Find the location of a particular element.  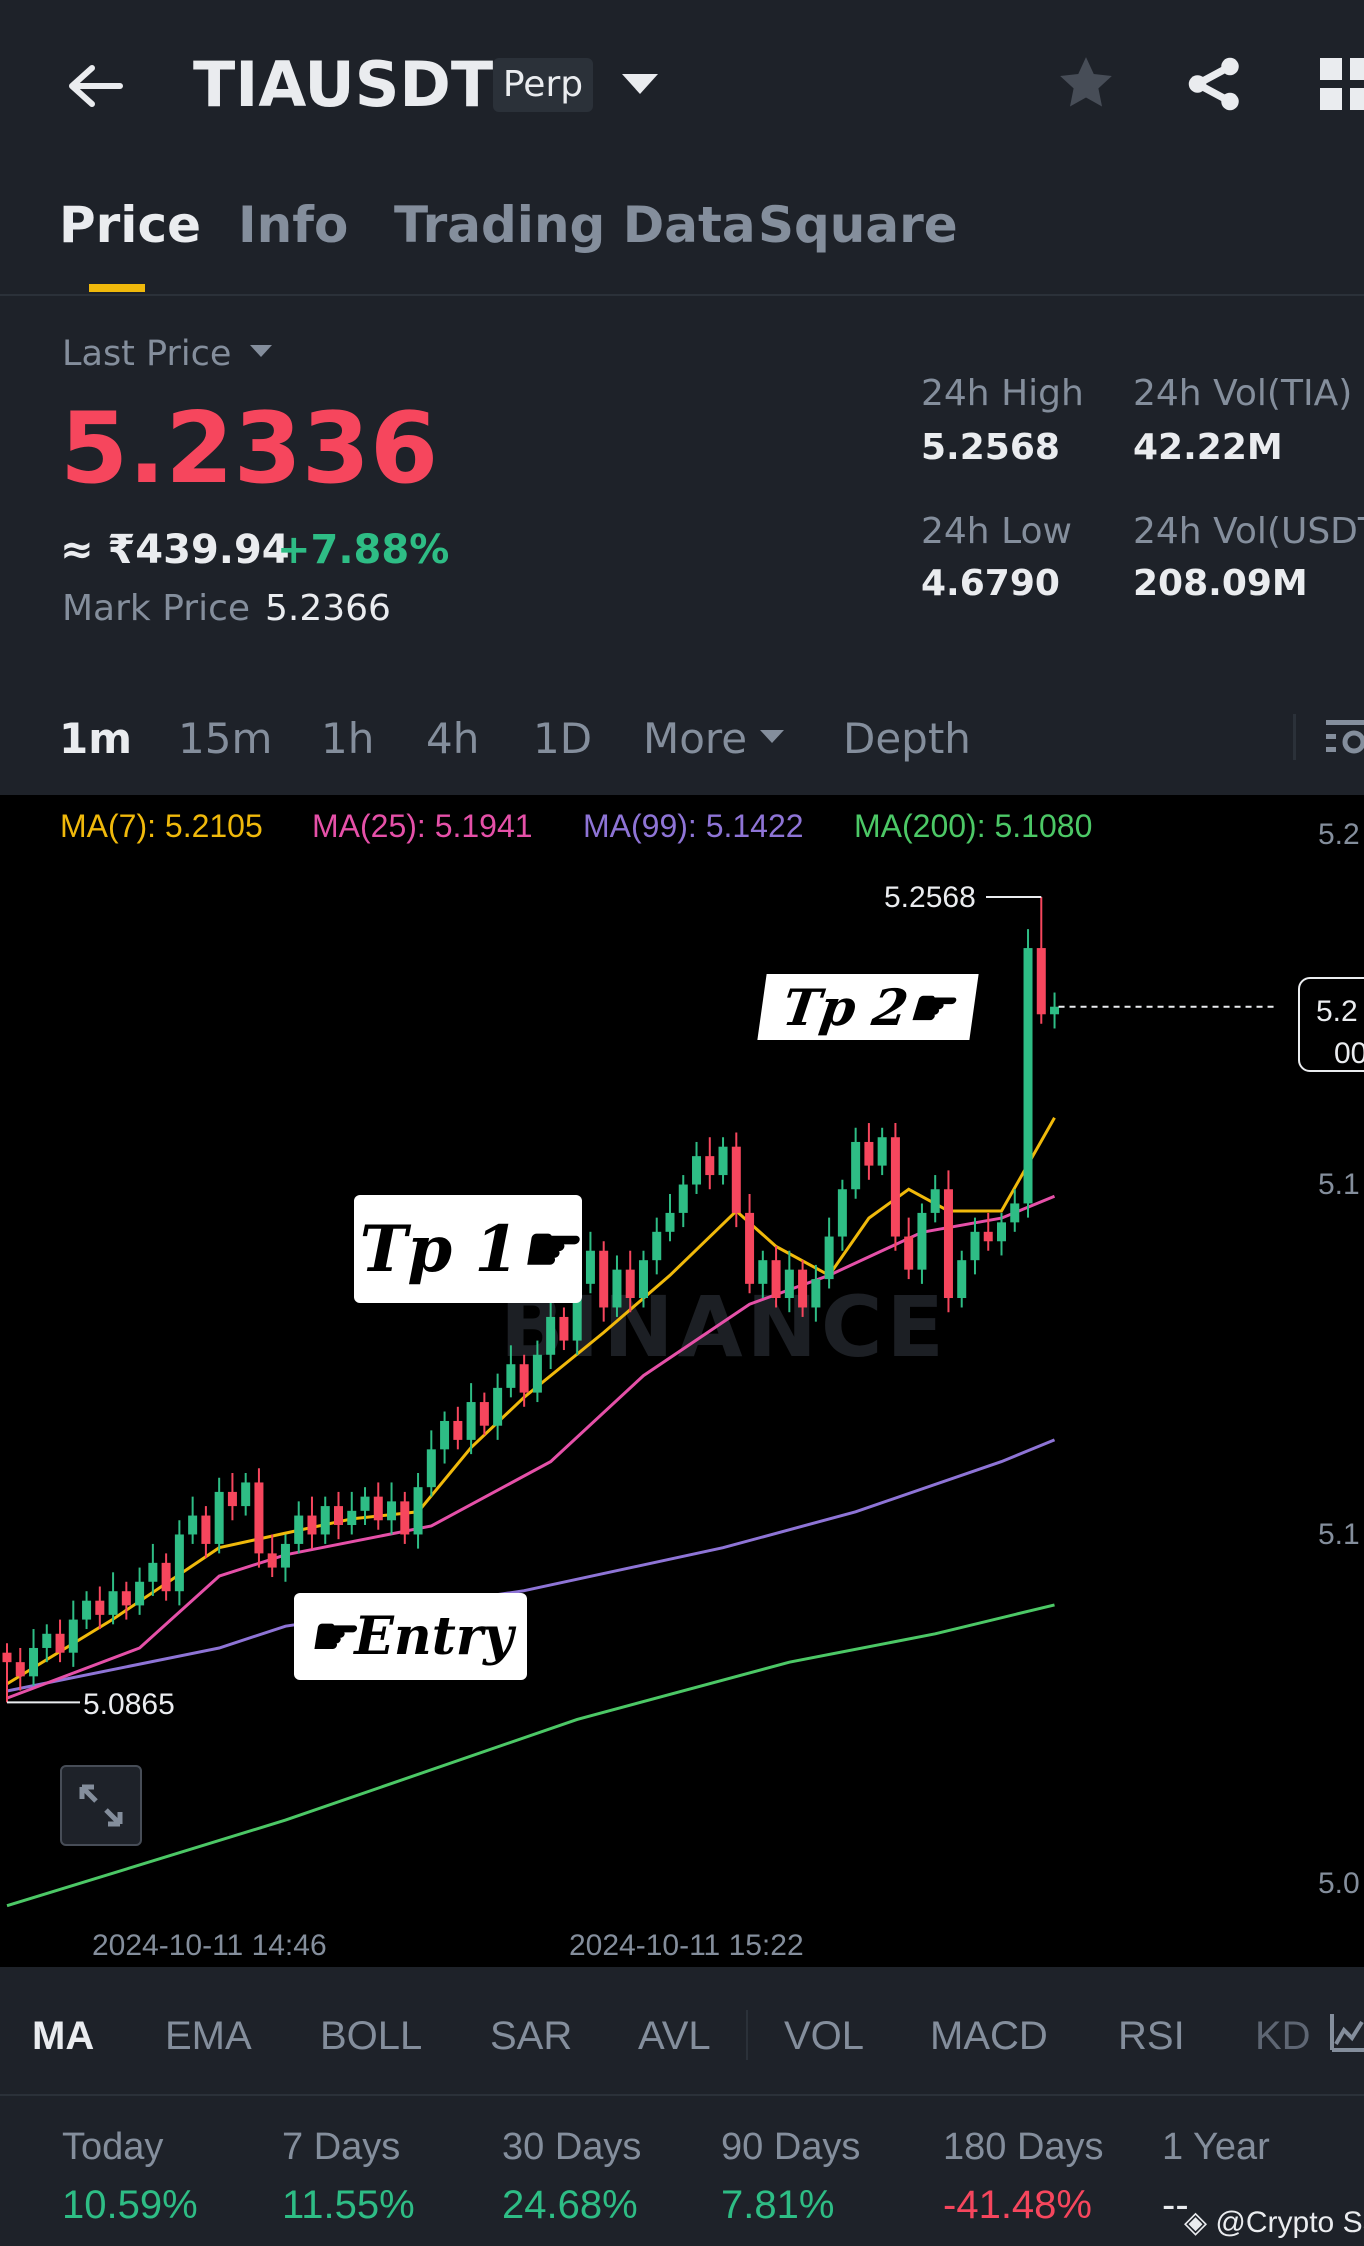

interval-1d: 1D is located at coordinates (562, 739).